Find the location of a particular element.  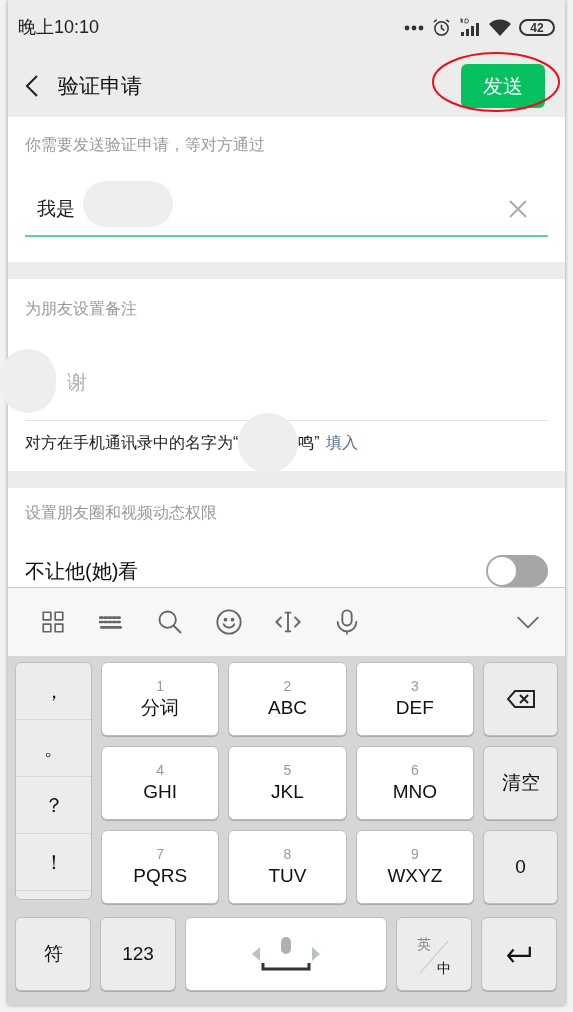

wifi-icon is located at coordinates (500, 27).